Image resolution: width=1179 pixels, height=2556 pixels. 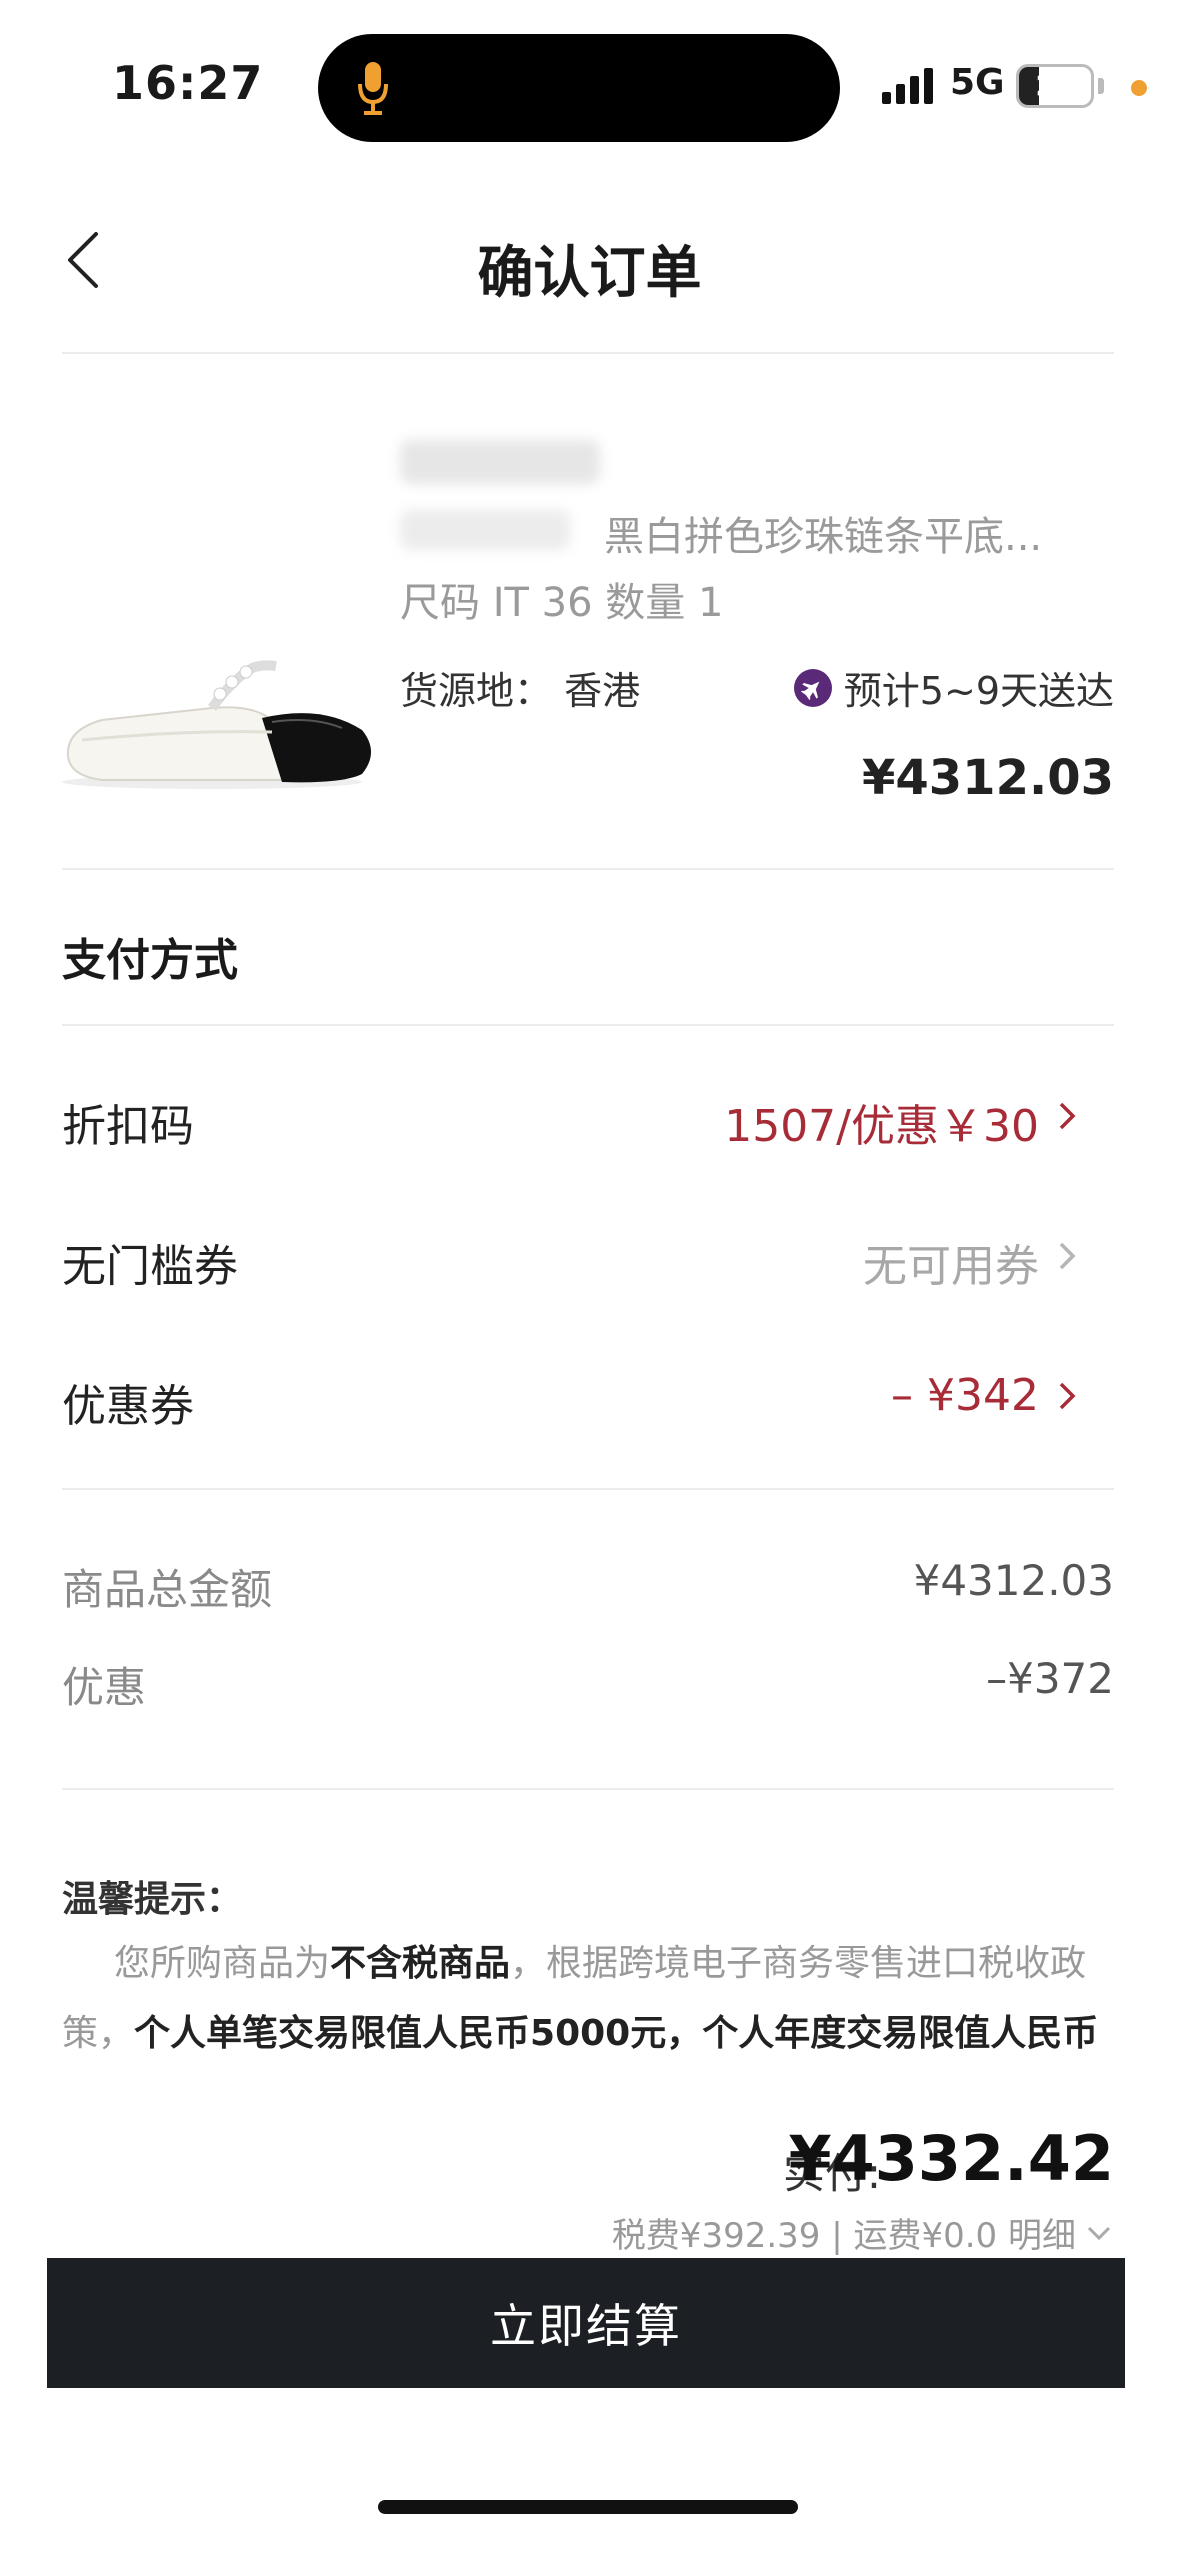 What do you see at coordinates (798, 1963) in the screenshot?
I see `notice-text: ，根据跨境电子商务零售进口税收政` at bounding box center [798, 1963].